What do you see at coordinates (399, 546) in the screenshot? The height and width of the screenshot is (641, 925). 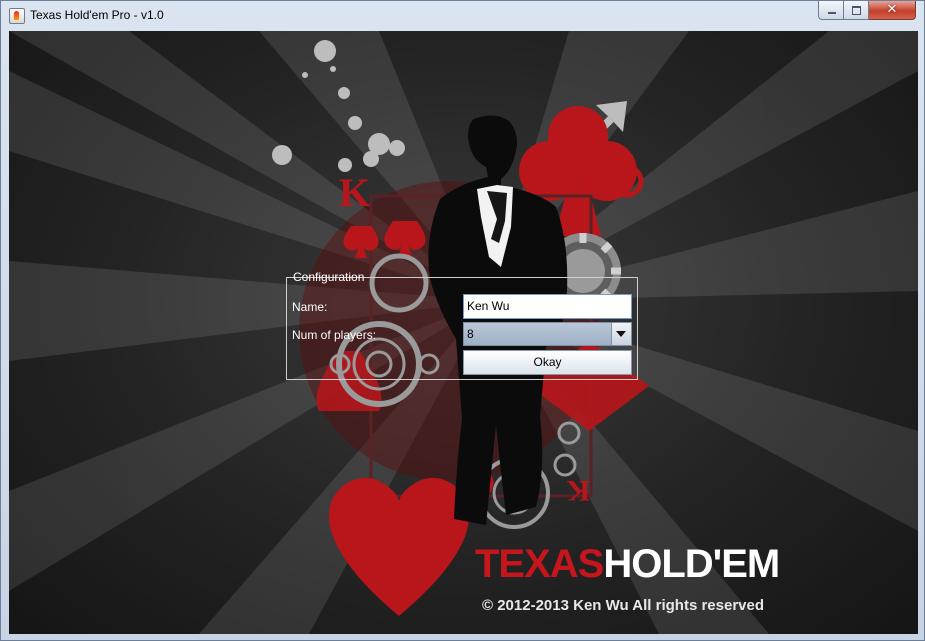 I see `heart-suit-graphic` at bounding box center [399, 546].